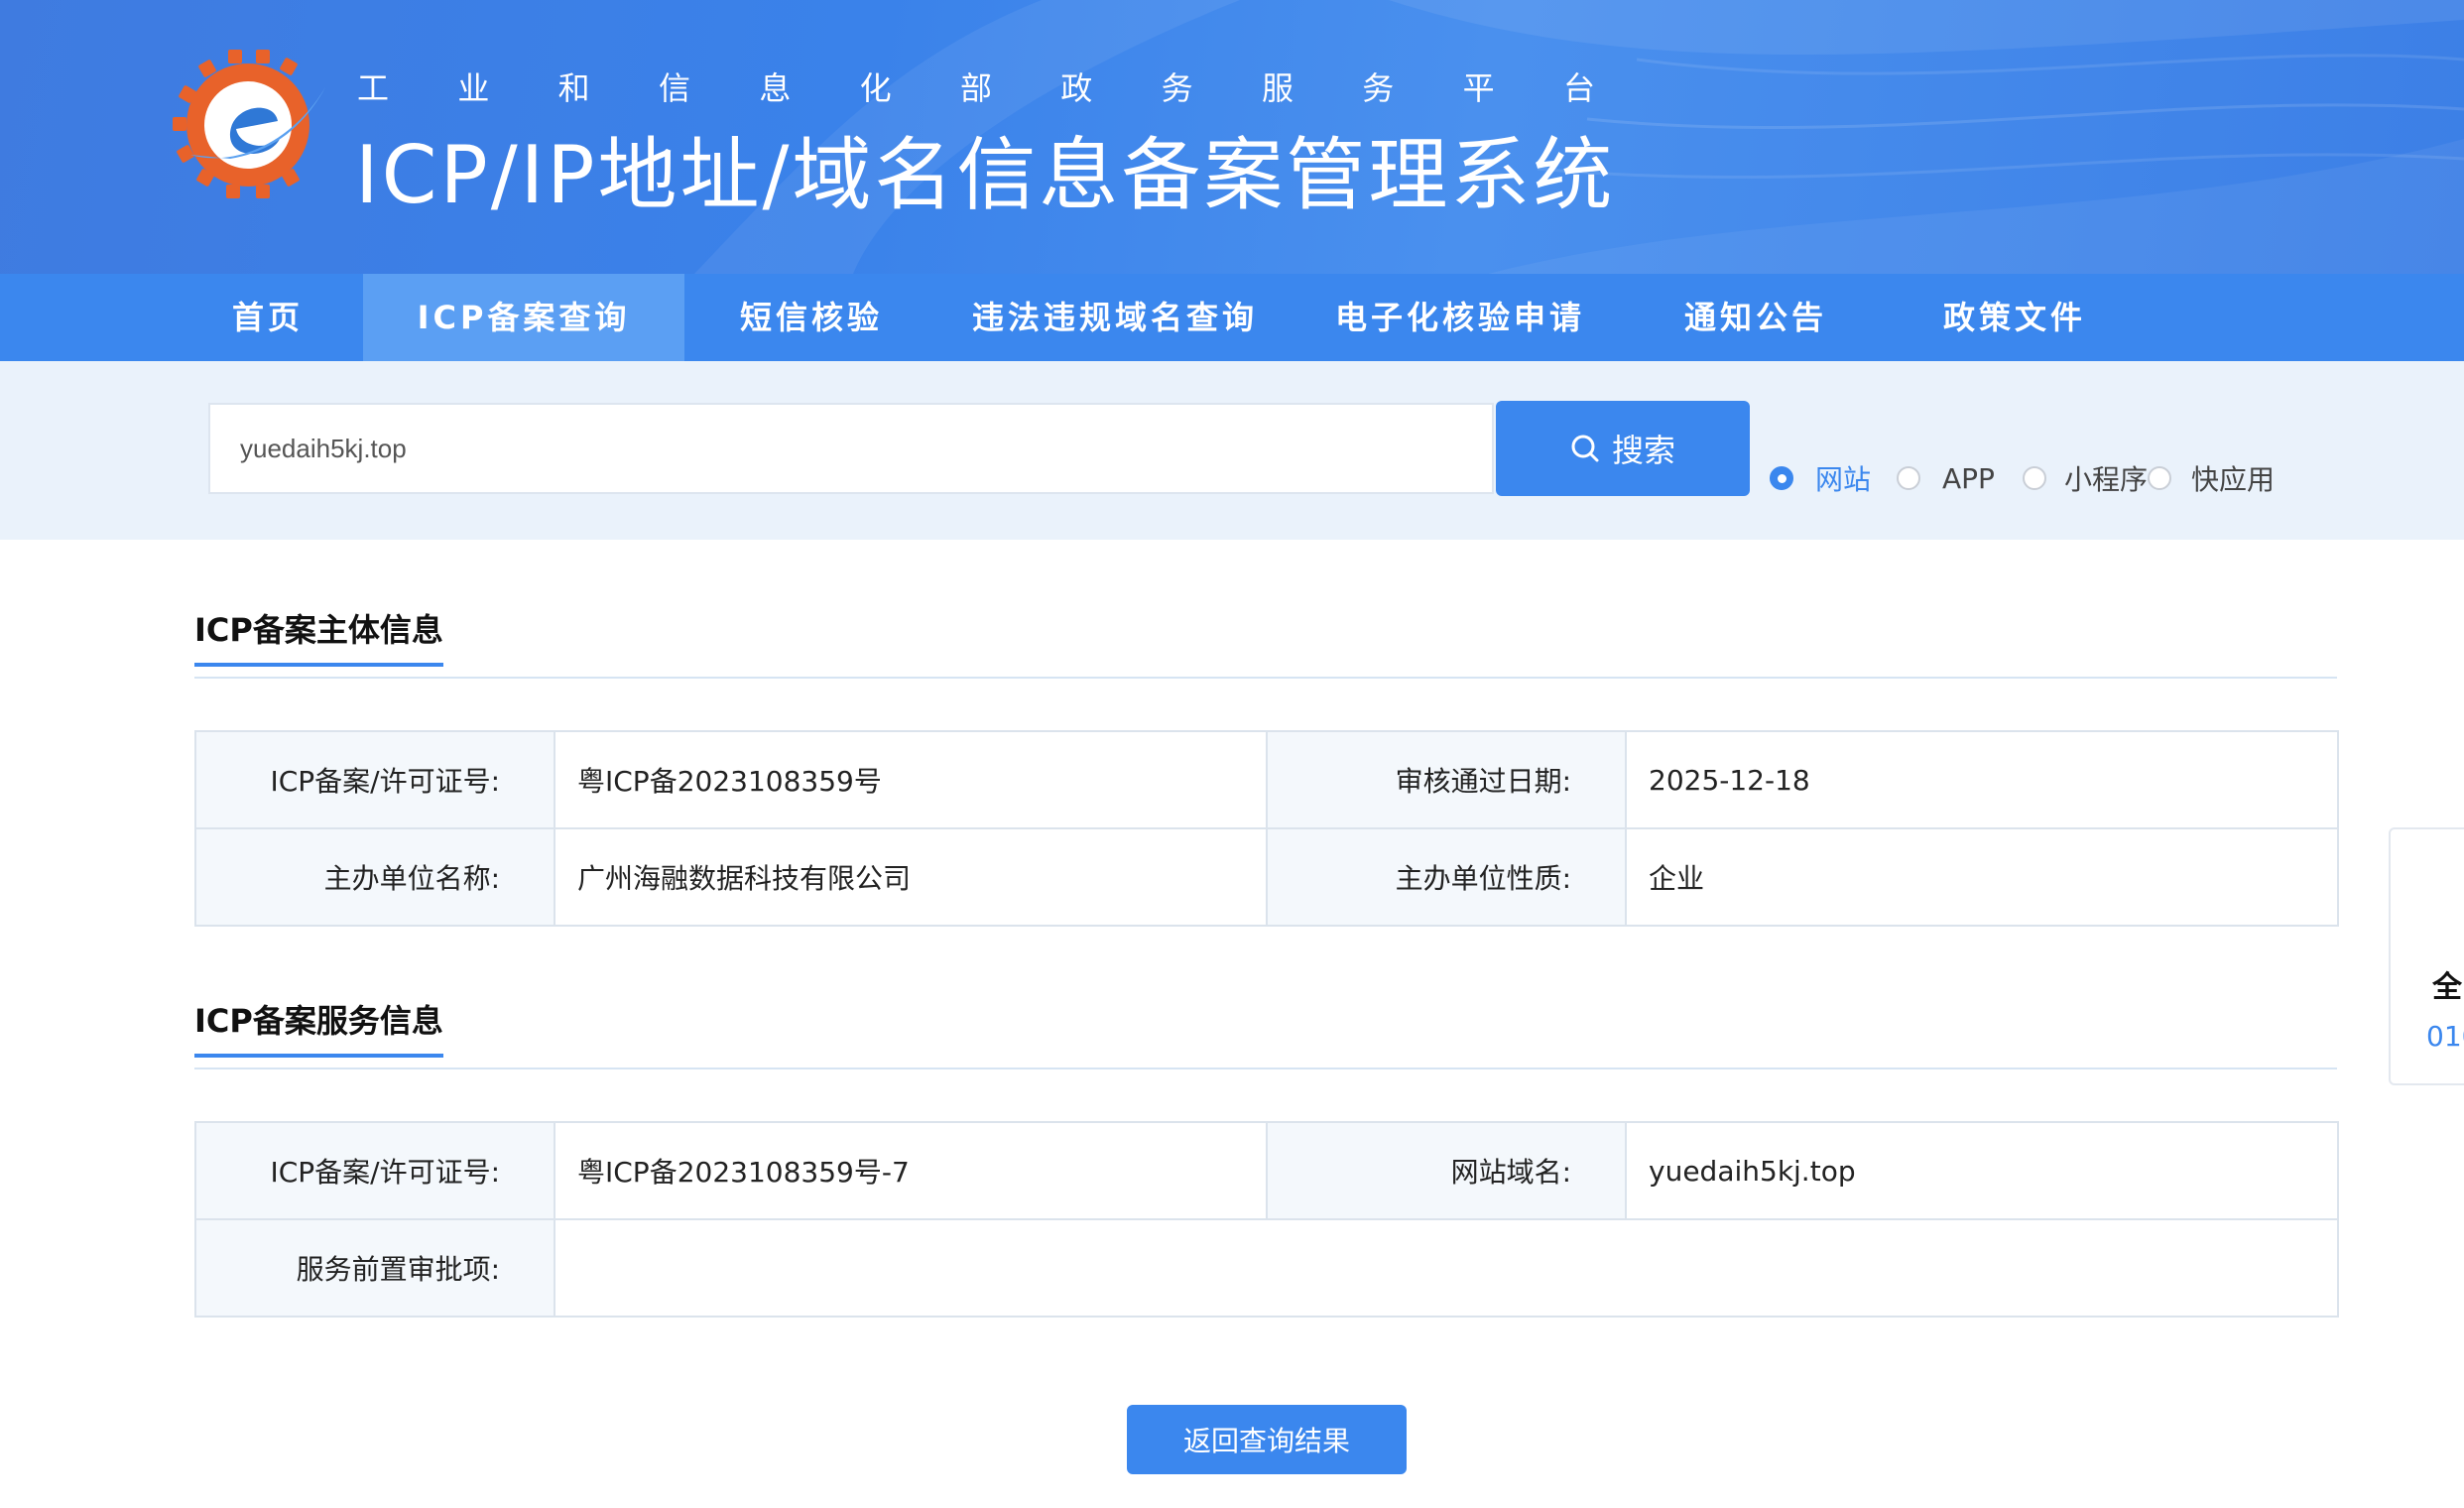 The width and height of the screenshot is (2464, 1508). Describe the element at coordinates (1585, 448) in the screenshot. I see `search-icon` at that location.